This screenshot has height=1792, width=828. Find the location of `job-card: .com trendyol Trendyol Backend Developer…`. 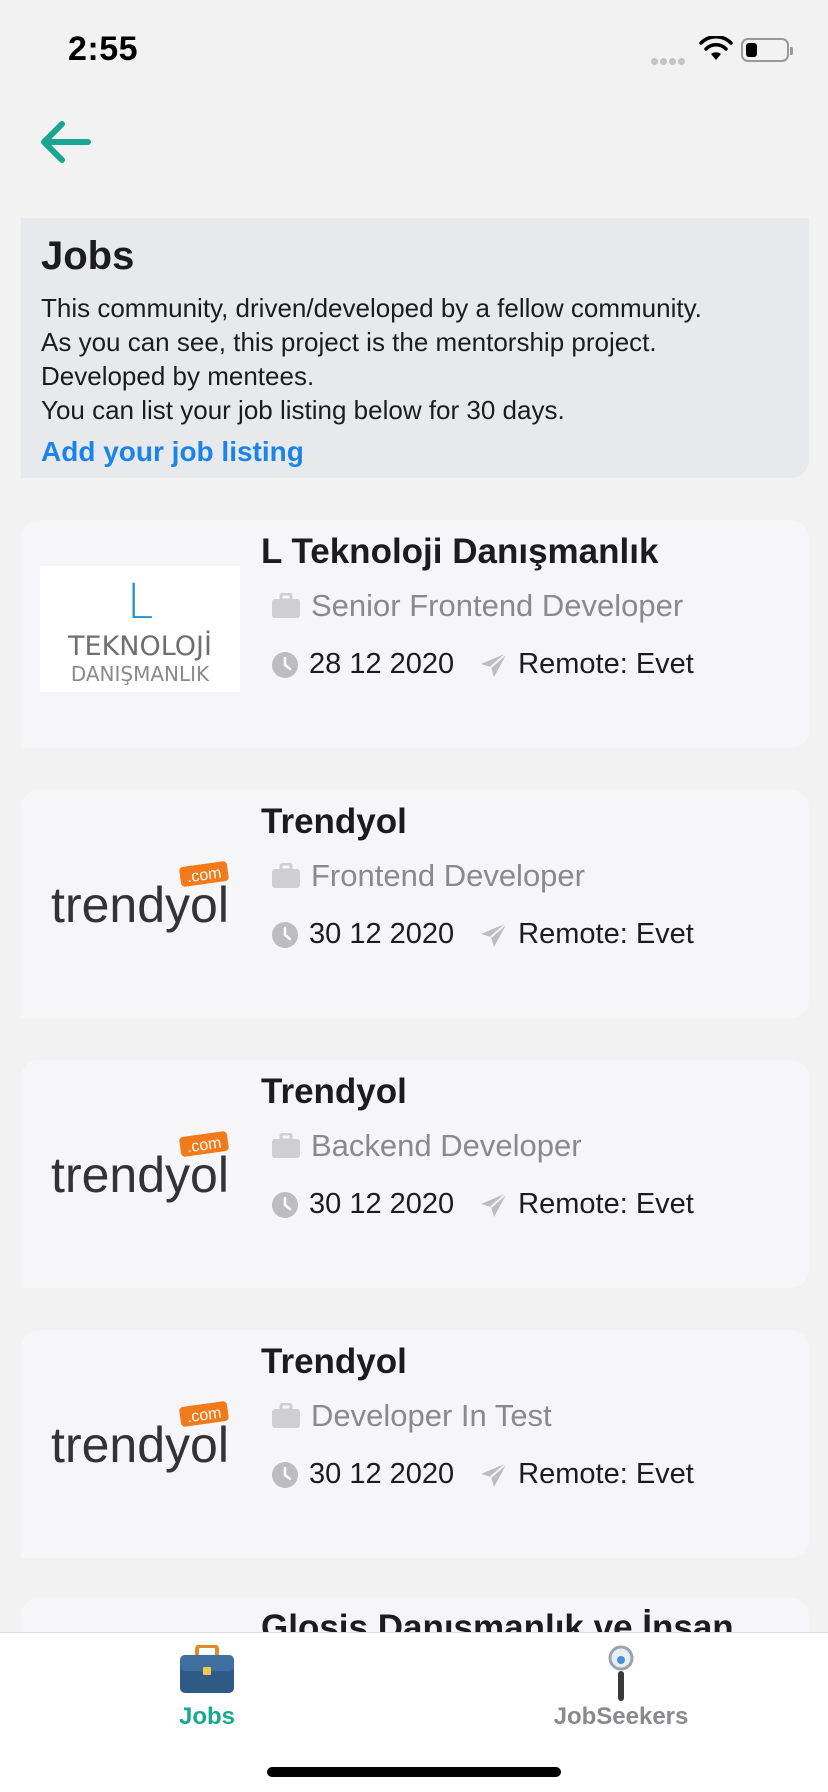

job-card: .com trendyol Trendyol Backend Developer… is located at coordinates (415, 1174).